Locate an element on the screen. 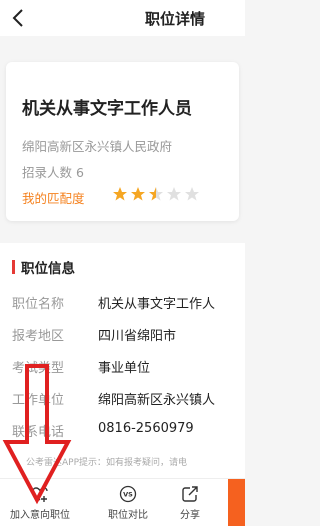  svg-text: VS is located at coordinates (128, 495).